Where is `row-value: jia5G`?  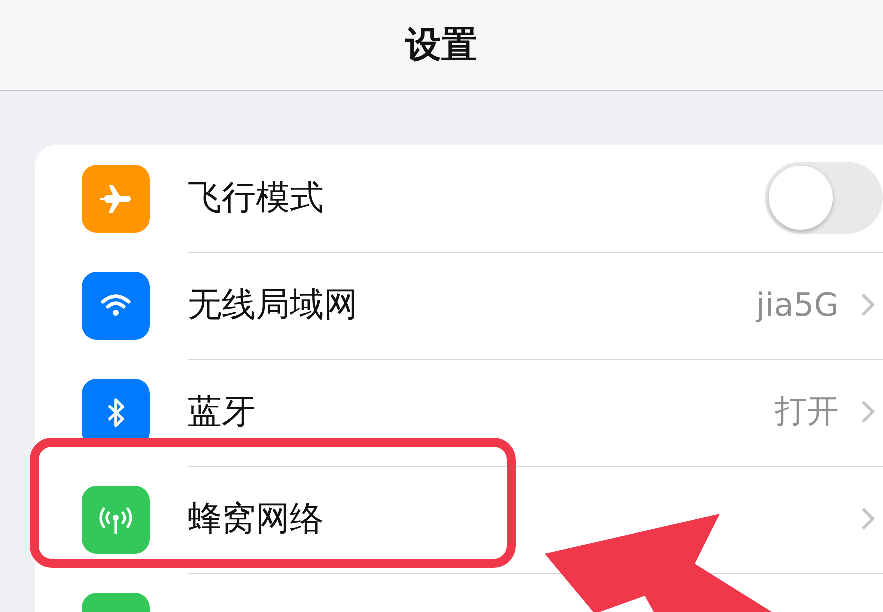 row-value: jia5G is located at coordinates (797, 305).